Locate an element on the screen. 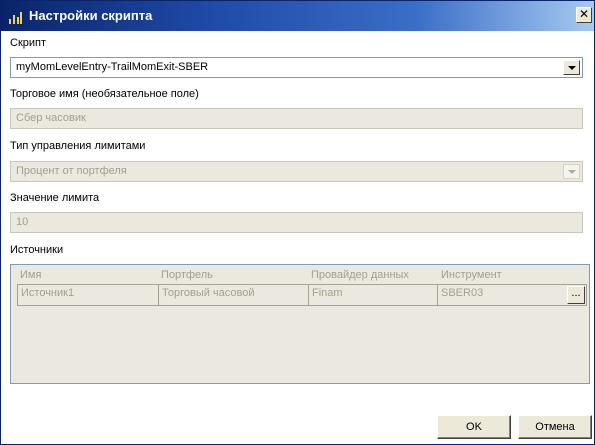  limit-type-value: Процент от портфеля is located at coordinates (71, 171).